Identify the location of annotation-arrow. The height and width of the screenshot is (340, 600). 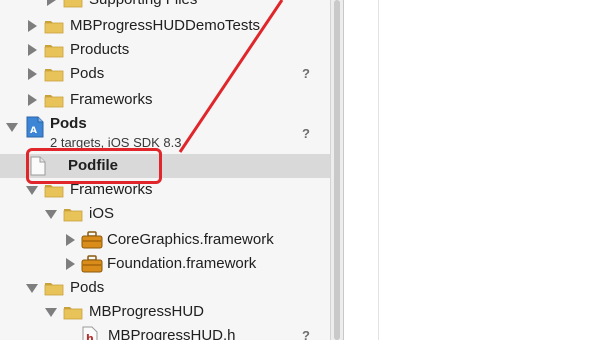
(231, 76).